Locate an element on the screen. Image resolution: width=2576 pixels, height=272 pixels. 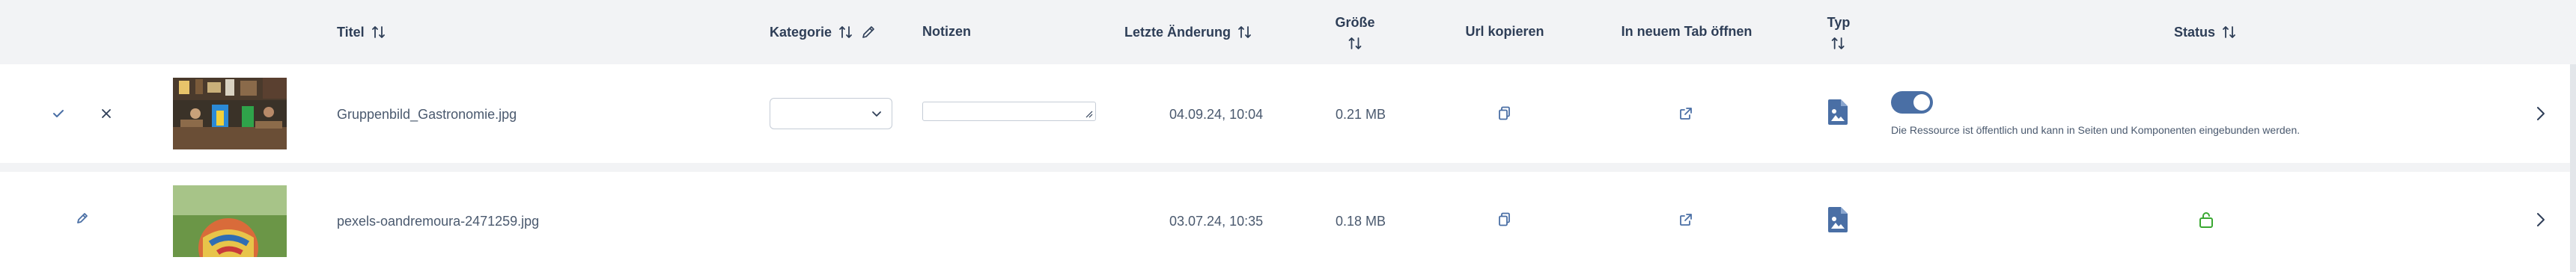
chevron-down-icon is located at coordinates (876, 113).